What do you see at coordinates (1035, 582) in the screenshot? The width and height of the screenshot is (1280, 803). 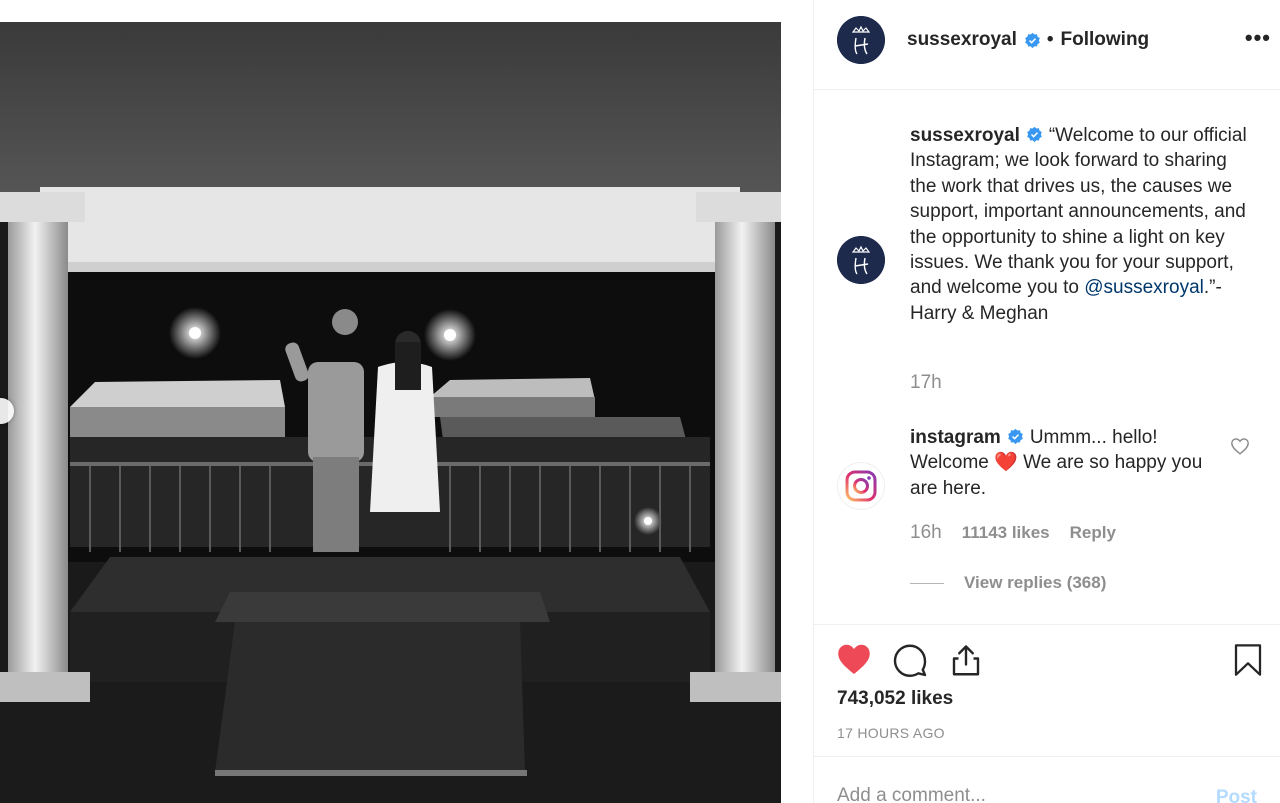 I see `view-replies-label: View replies (368)` at bounding box center [1035, 582].